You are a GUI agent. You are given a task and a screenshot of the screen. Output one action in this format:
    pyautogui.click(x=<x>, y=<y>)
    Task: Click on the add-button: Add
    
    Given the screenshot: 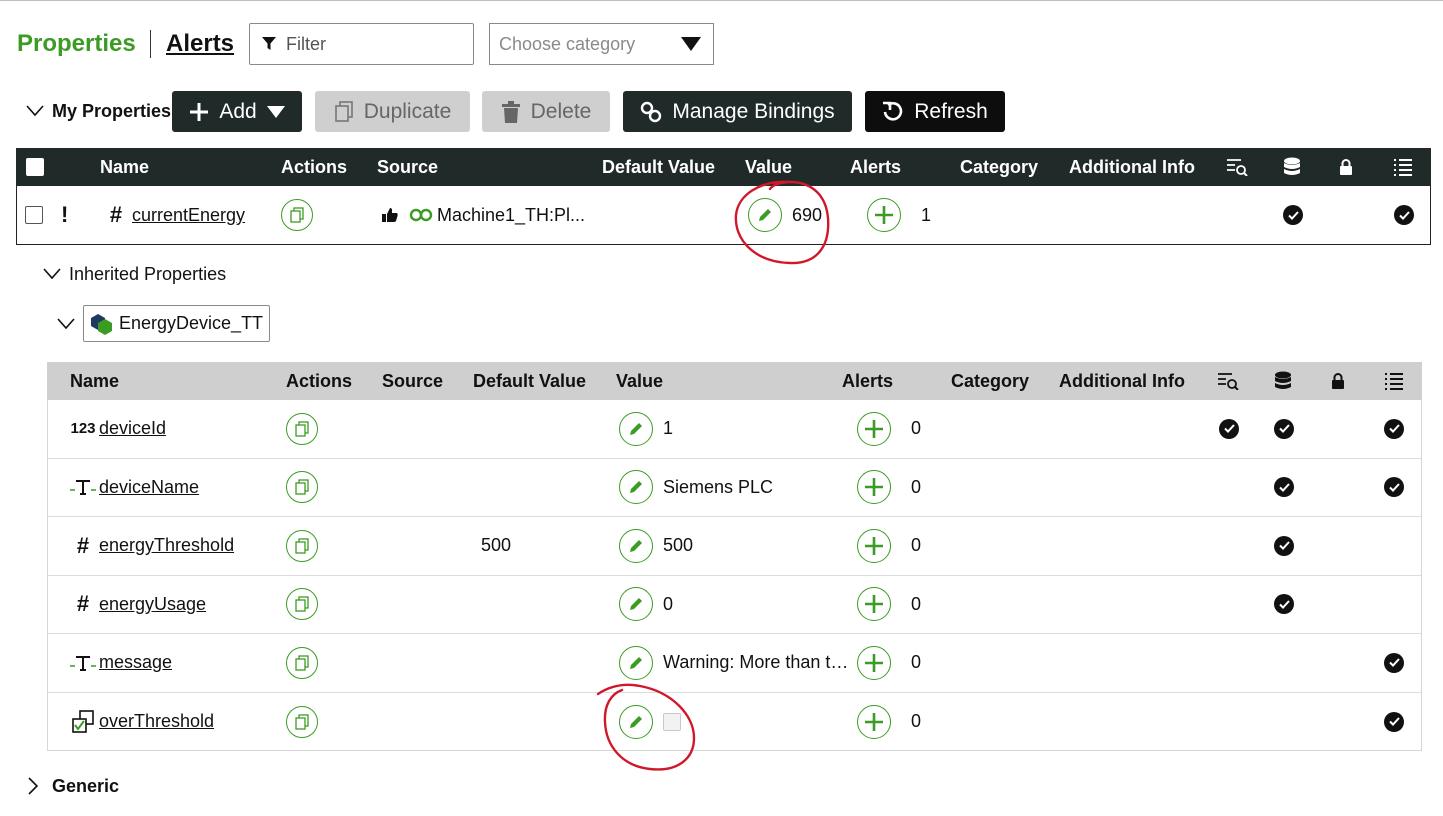 What is the action you would take?
    pyautogui.click(x=237, y=111)
    